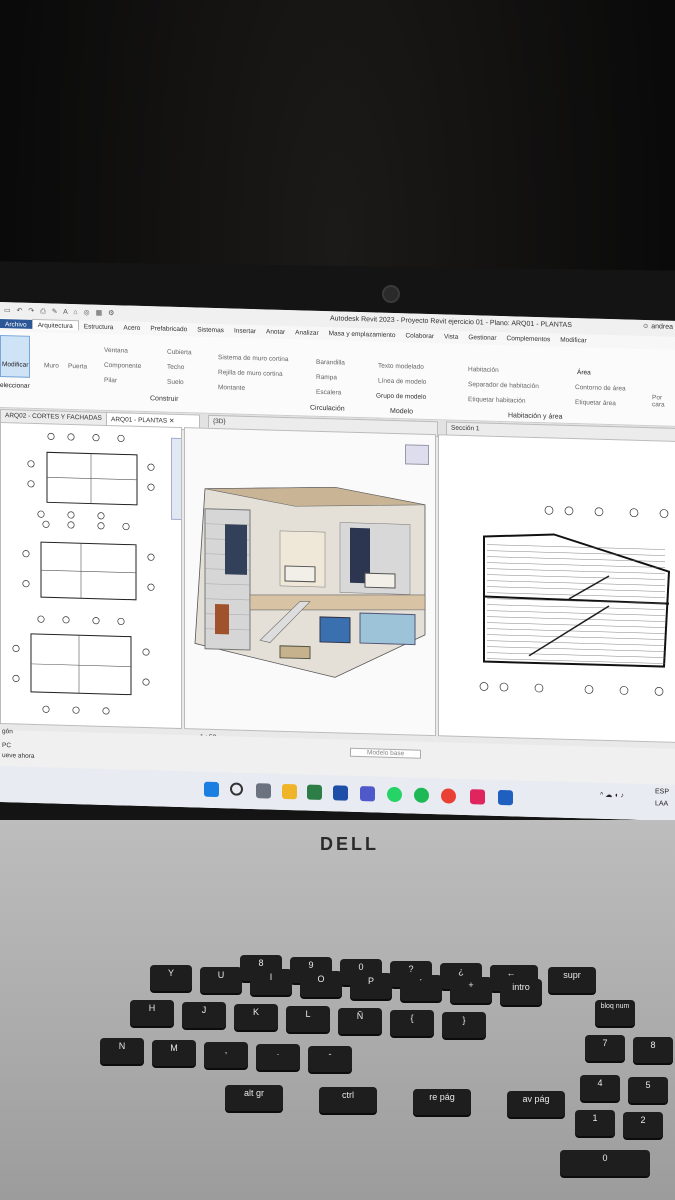 This screenshot has height=1200, width=675. Describe the element at coordinates (572, 980) in the screenshot. I see `top-row-key: supr` at that location.